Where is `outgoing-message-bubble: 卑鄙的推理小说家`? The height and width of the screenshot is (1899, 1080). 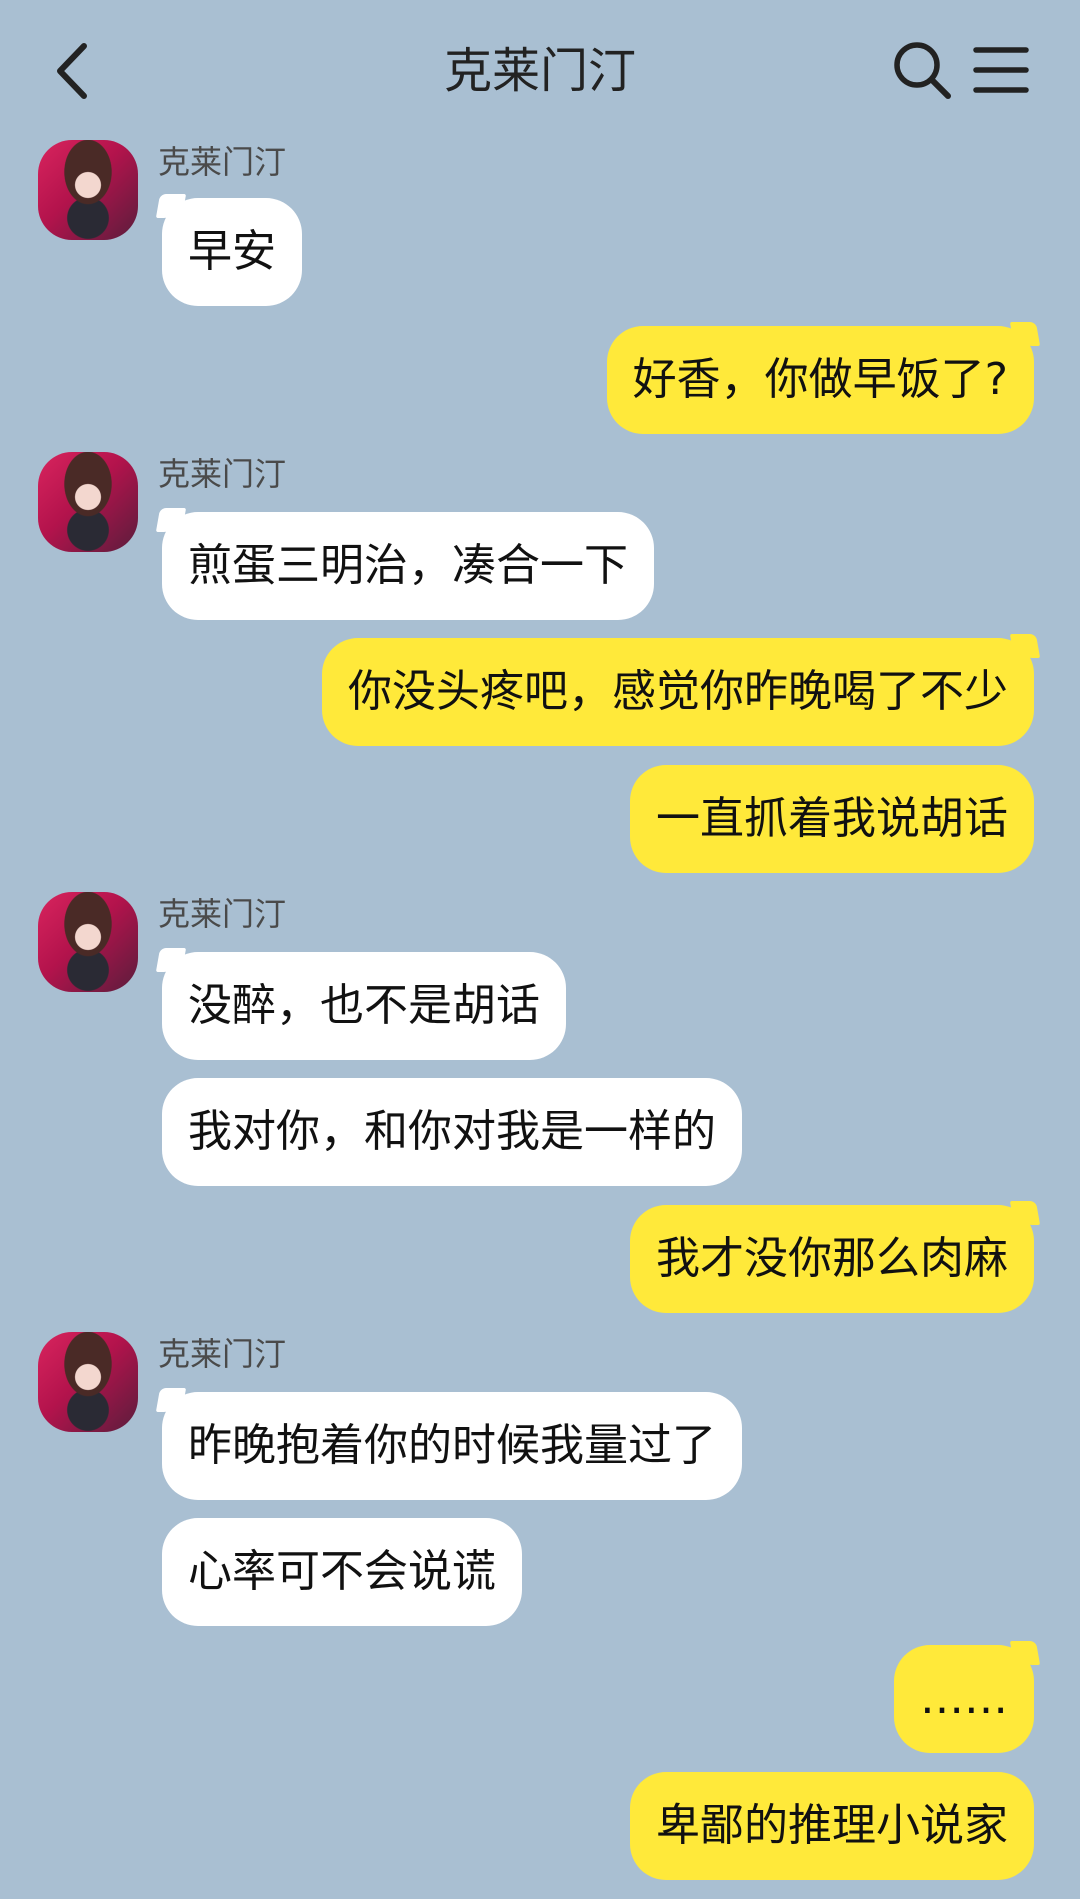
outgoing-message-bubble: 卑鄙的推理小说家 is located at coordinates (832, 1826).